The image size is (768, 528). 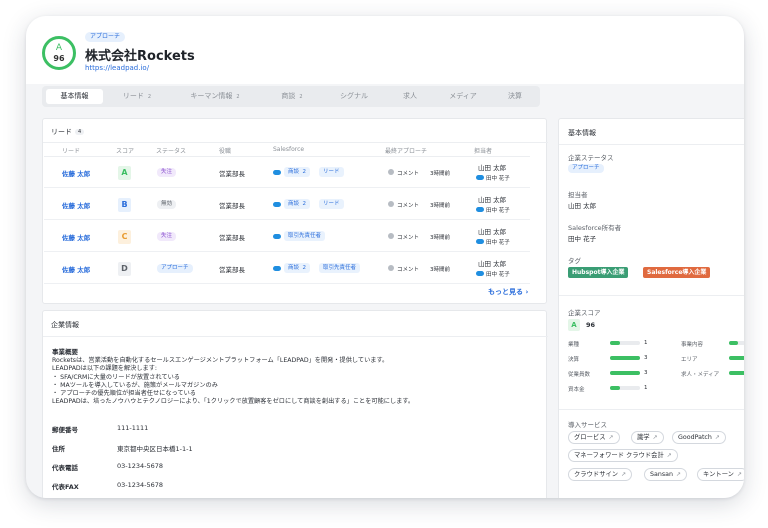 What do you see at coordinates (124, 173) in the screenshot?
I see `lead-grade: A` at bounding box center [124, 173].